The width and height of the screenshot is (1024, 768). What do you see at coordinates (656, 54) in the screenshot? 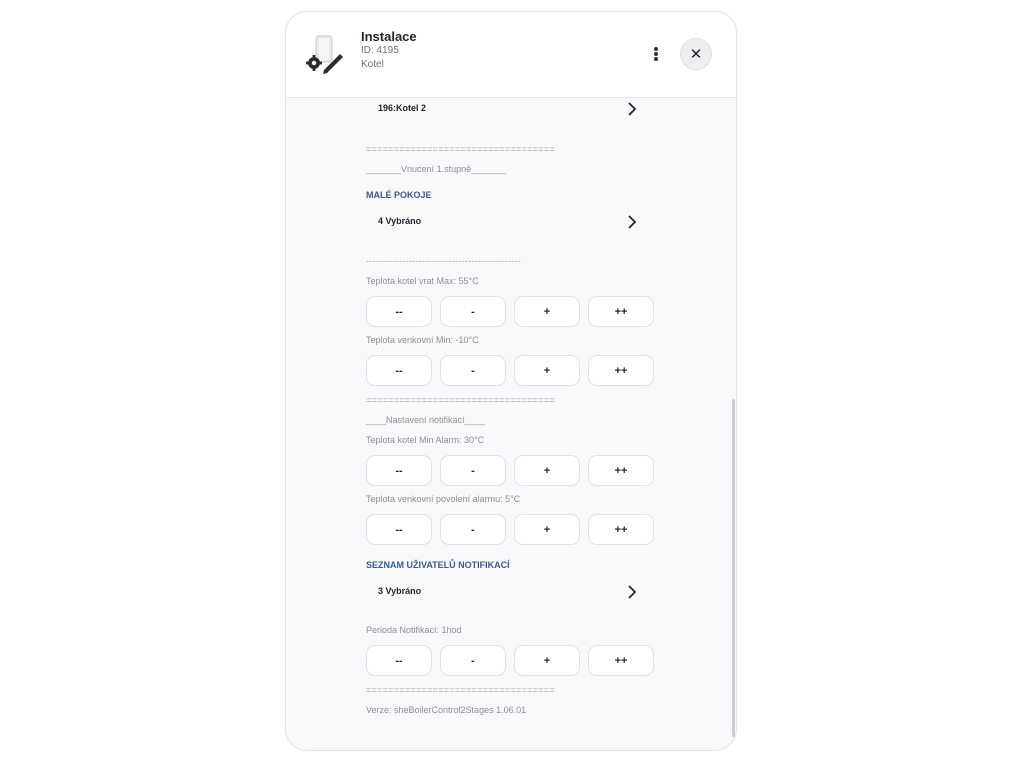
I see `kebab-menu-icon` at bounding box center [656, 54].